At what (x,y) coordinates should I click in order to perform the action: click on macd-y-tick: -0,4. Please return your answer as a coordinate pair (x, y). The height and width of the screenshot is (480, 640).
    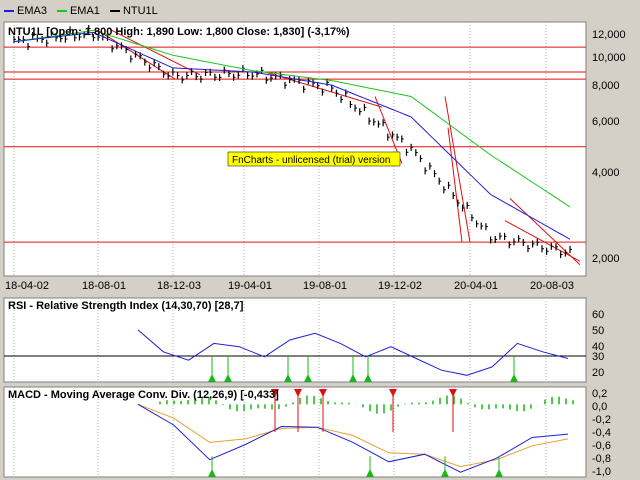
    Looking at the image, I should click on (601, 433).